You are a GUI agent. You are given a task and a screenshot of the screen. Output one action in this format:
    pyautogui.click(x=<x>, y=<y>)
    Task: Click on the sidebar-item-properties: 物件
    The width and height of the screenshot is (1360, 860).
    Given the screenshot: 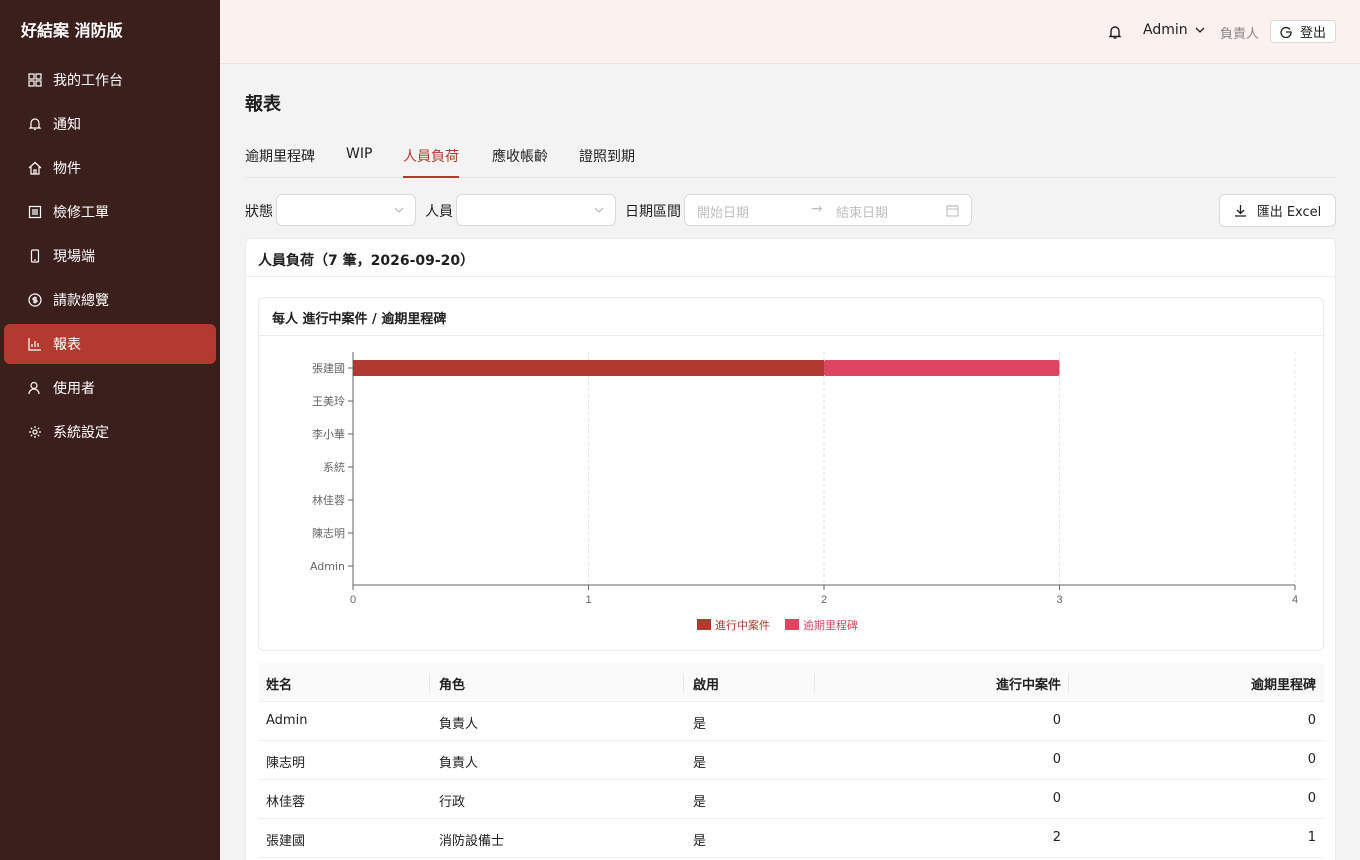 What is the action you would take?
    pyautogui.click(x=110, y=168)
    